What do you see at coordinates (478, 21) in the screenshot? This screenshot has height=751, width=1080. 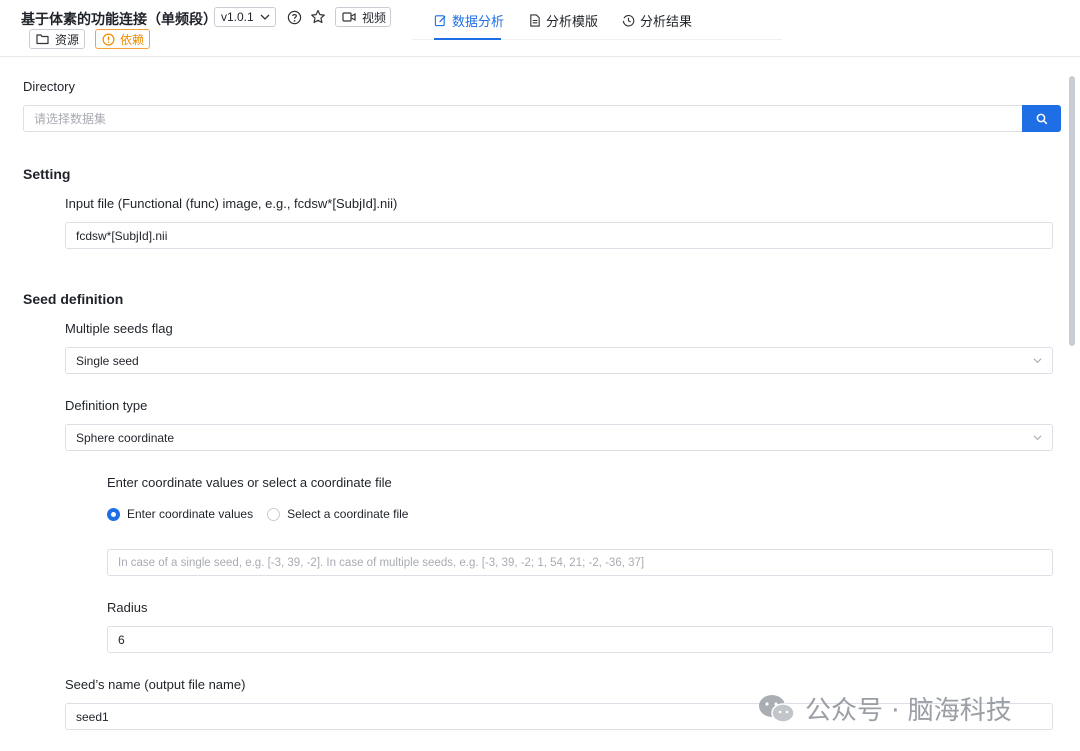 I see `tab-label: 数据分析` at bounding box center [478, 21].